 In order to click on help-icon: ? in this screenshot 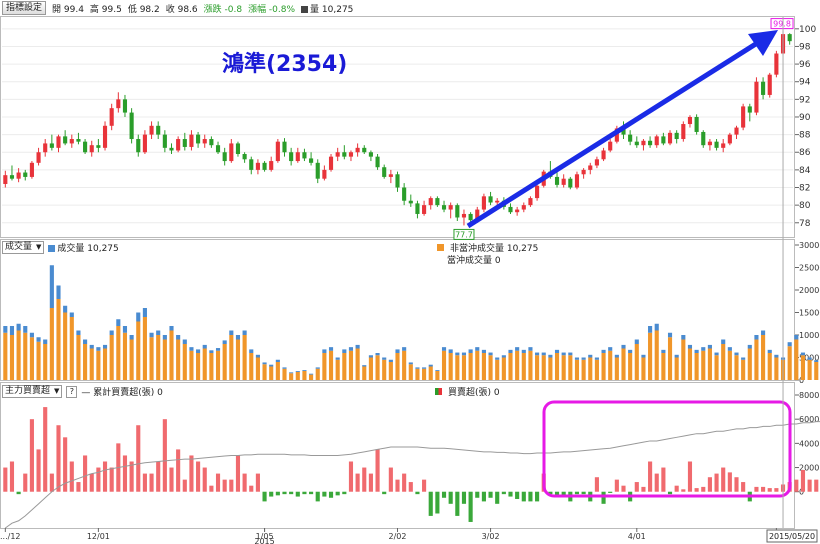, I will do `click(72, 391)`.